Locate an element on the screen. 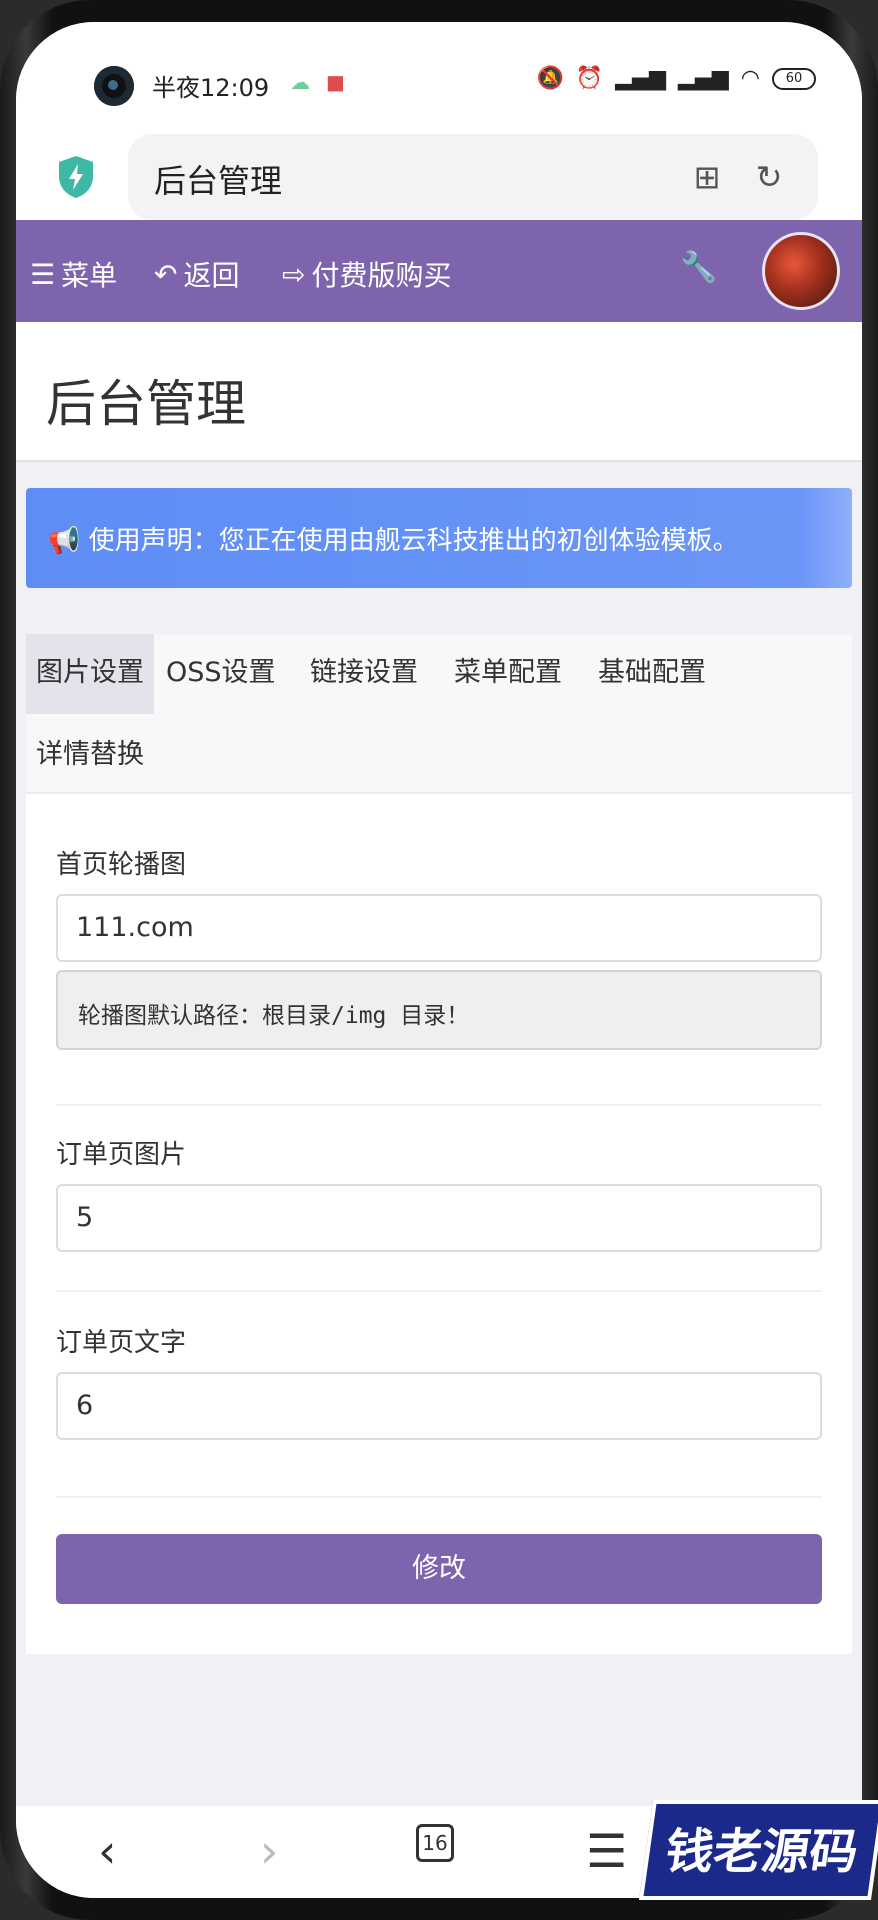 This screenshot has width=878, height=1920. tab-count-button: 16 is located at coordinates (435, 1843).